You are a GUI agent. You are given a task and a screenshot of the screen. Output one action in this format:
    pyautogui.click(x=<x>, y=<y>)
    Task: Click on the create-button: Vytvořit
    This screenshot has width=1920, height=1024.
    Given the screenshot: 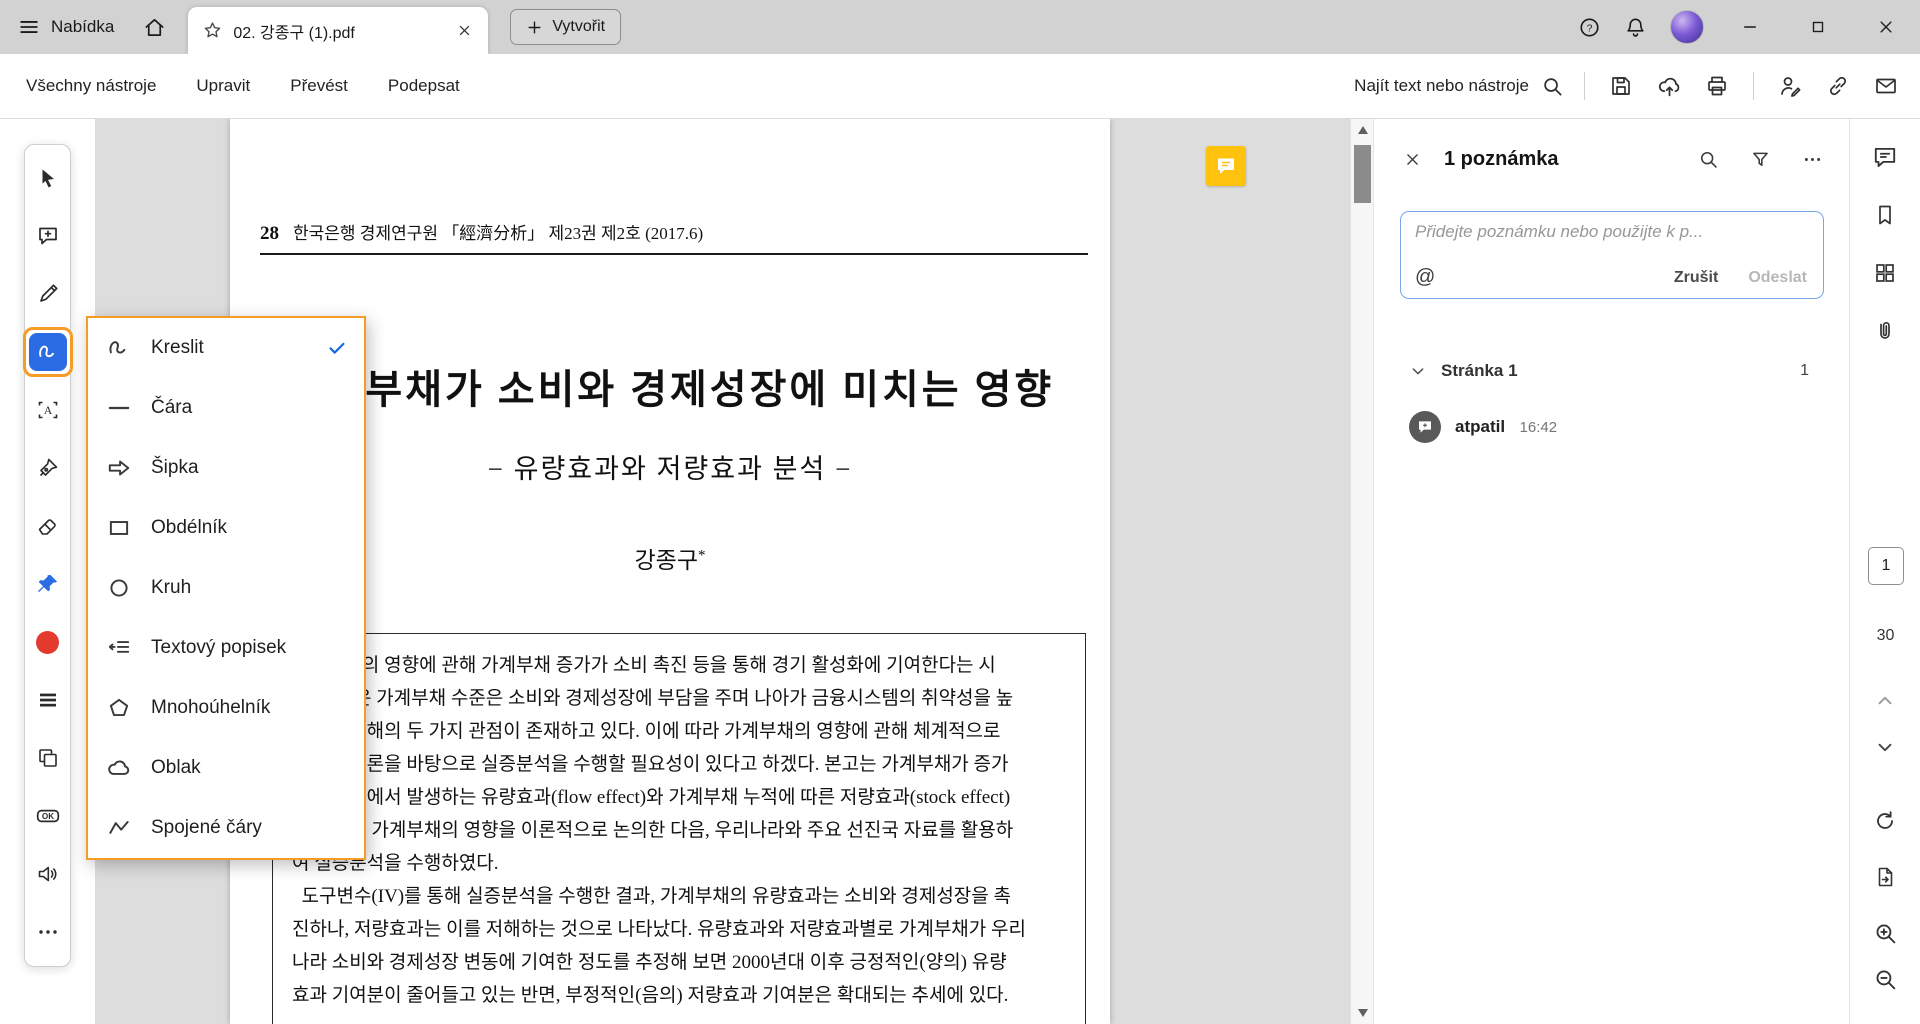 What is the action you would take?
    pyautogui.click(x=566, y=27)
    